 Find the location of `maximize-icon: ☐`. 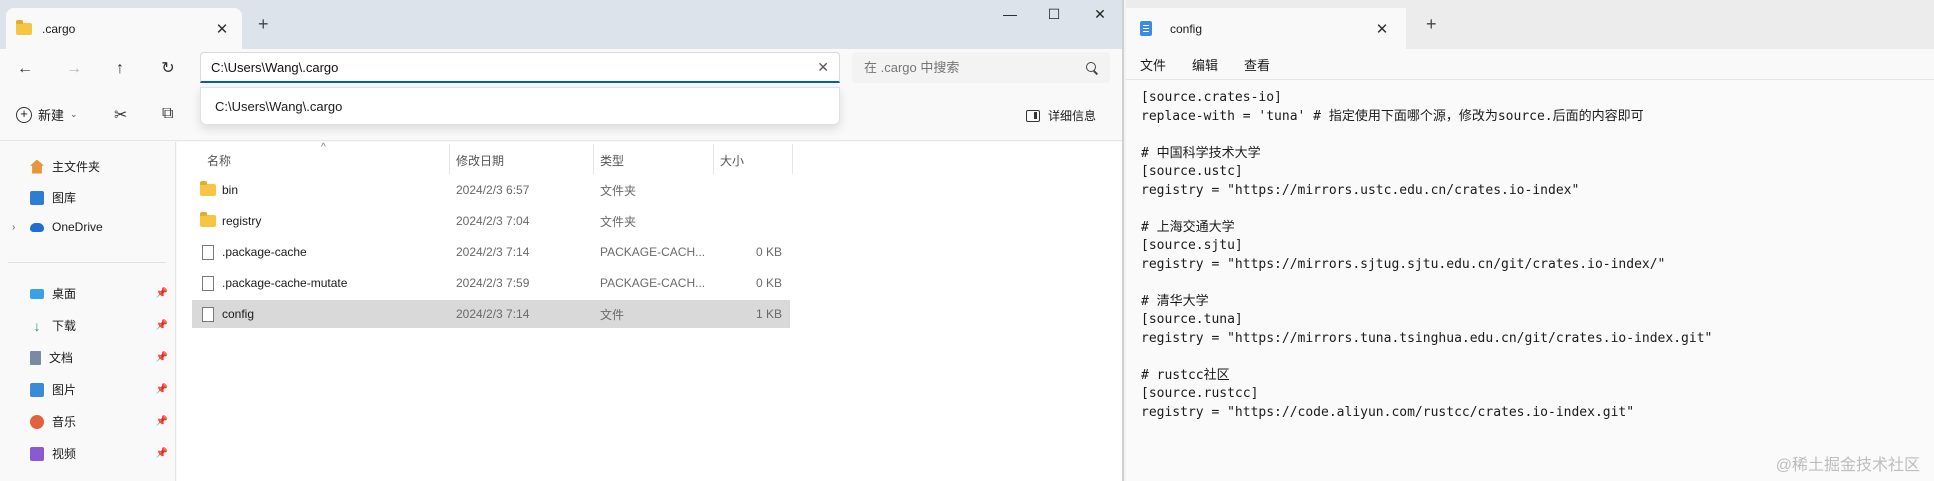

maximize-icon: ☐ is located at coordinates (1054, 14).